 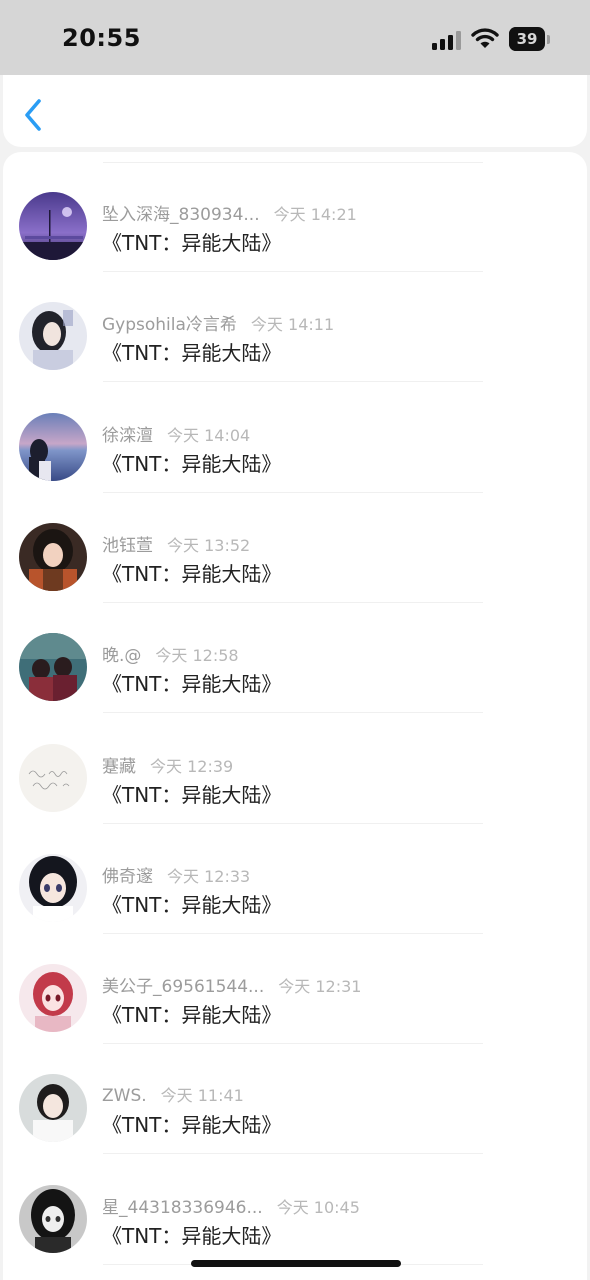 I want to click on user-name: 佛奇邃, so click(x=127, y=877).